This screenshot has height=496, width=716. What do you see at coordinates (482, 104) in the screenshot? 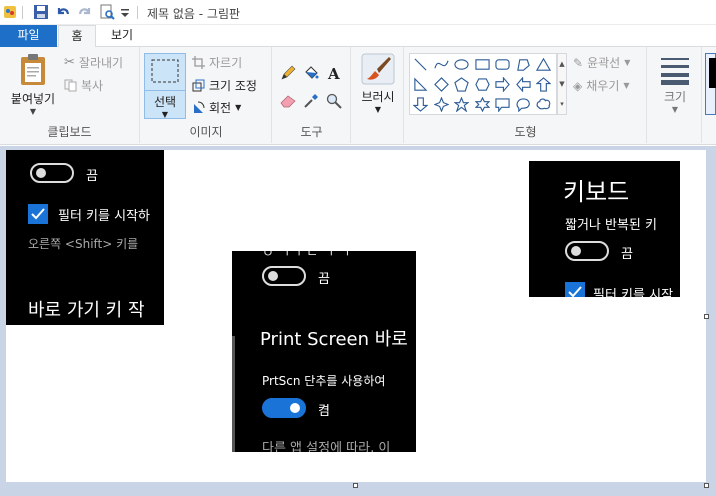
I see `six-point-star-icon` at bounding box center [482, 104].